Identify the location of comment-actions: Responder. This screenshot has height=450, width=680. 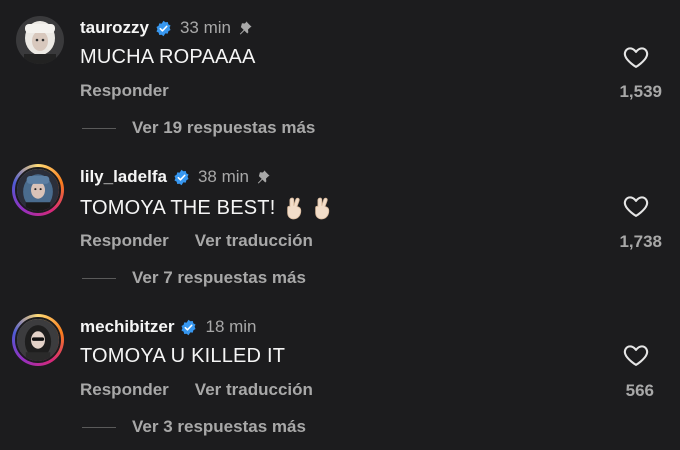
(124, 91).